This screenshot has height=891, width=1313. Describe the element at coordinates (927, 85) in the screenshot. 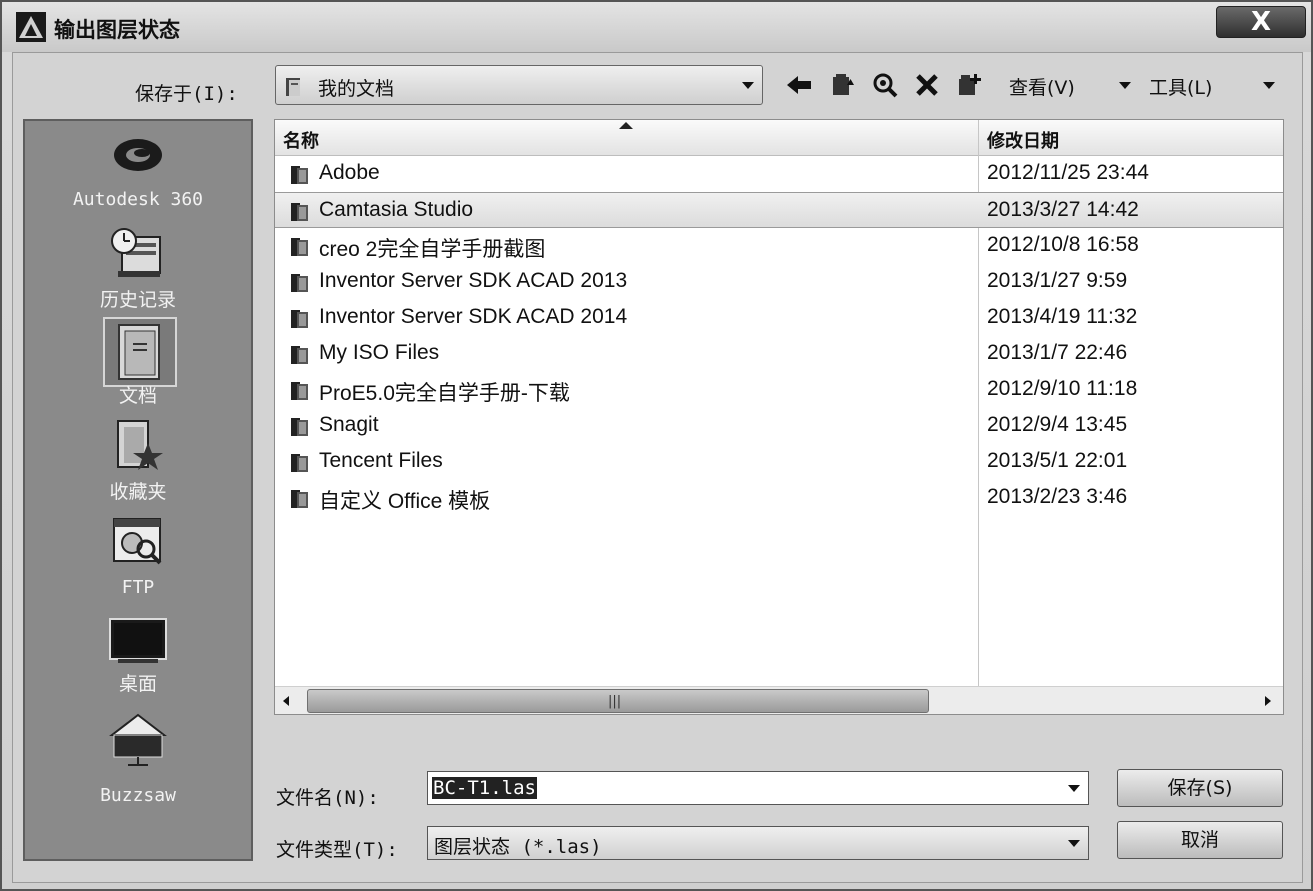

I see `delete-icon` at that location.